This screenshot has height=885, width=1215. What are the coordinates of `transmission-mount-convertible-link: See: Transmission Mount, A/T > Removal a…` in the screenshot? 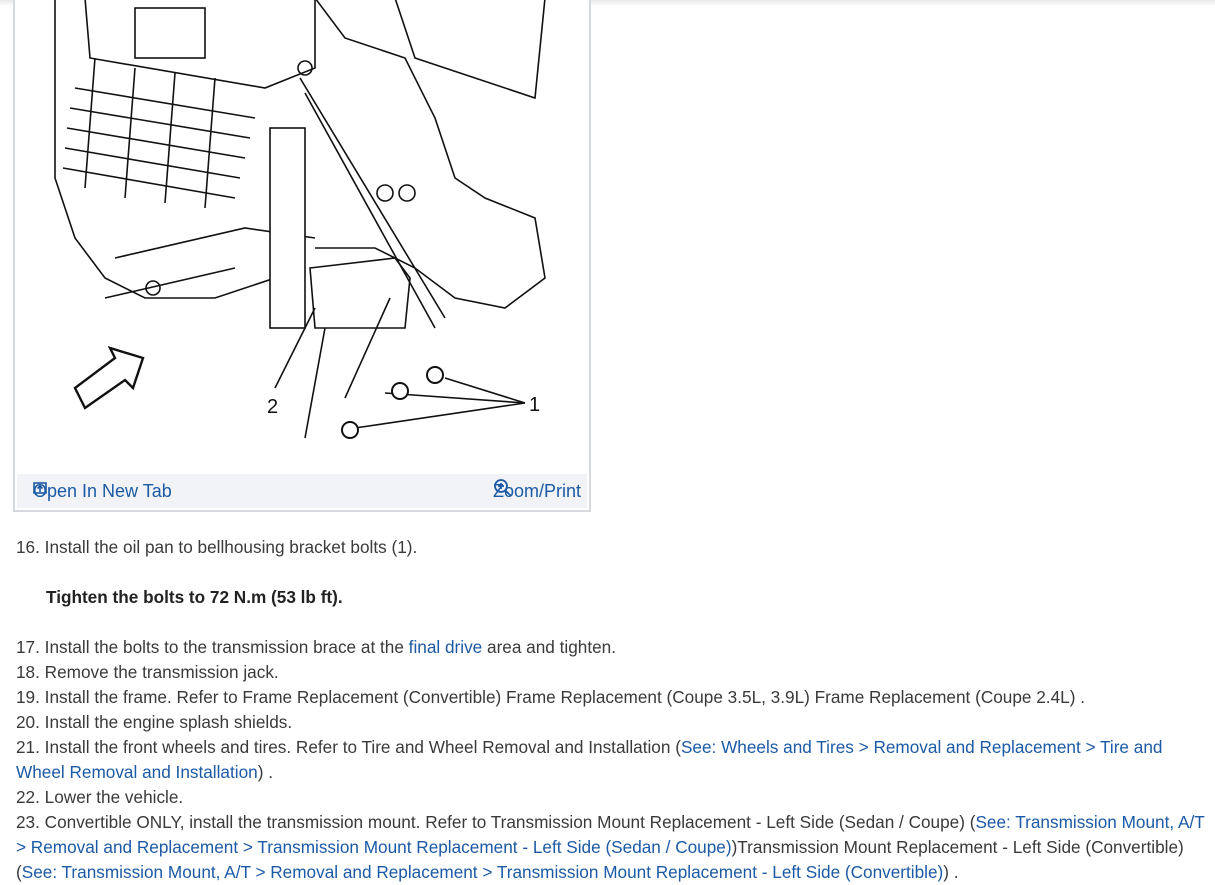 It's located at (483, 872).